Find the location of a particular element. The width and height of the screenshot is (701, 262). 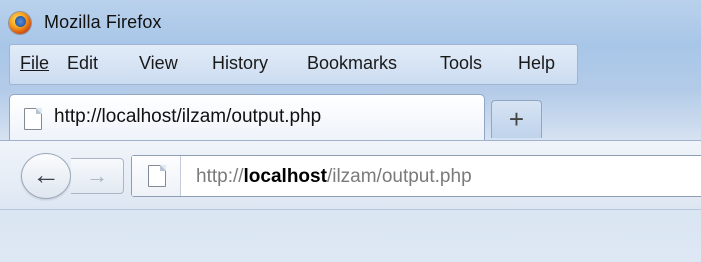

back-arrow-icon: ← is located at coordinates (46, 174).